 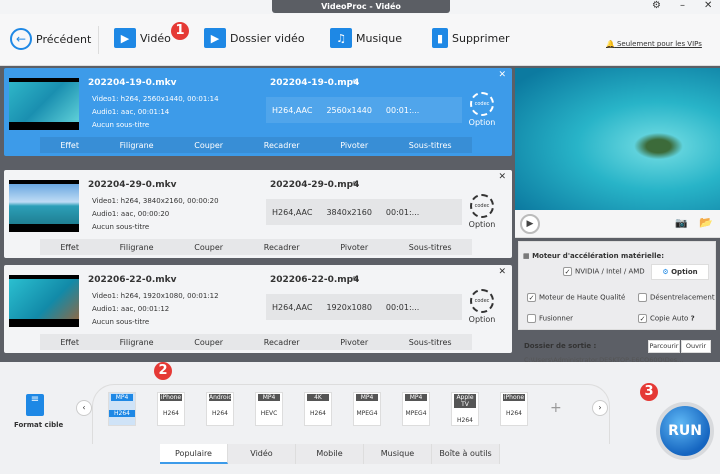 What do you see at coordinates (708, 5) in the screenshot?
I see `close-window-button: ✕` at bounding box center [708, 5].